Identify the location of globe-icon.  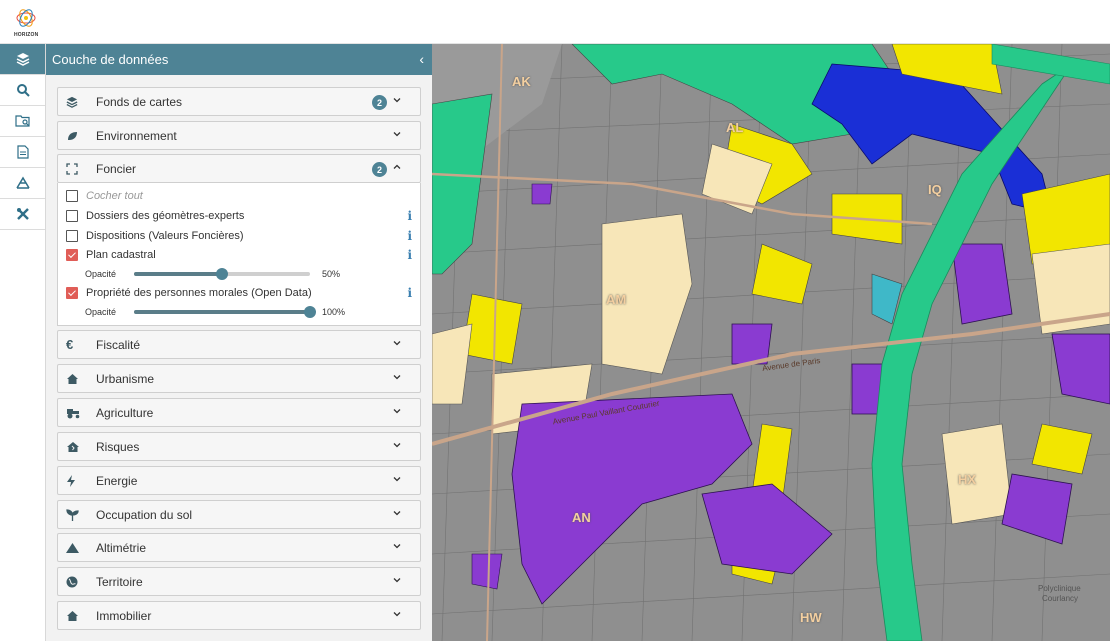
(77, 582).